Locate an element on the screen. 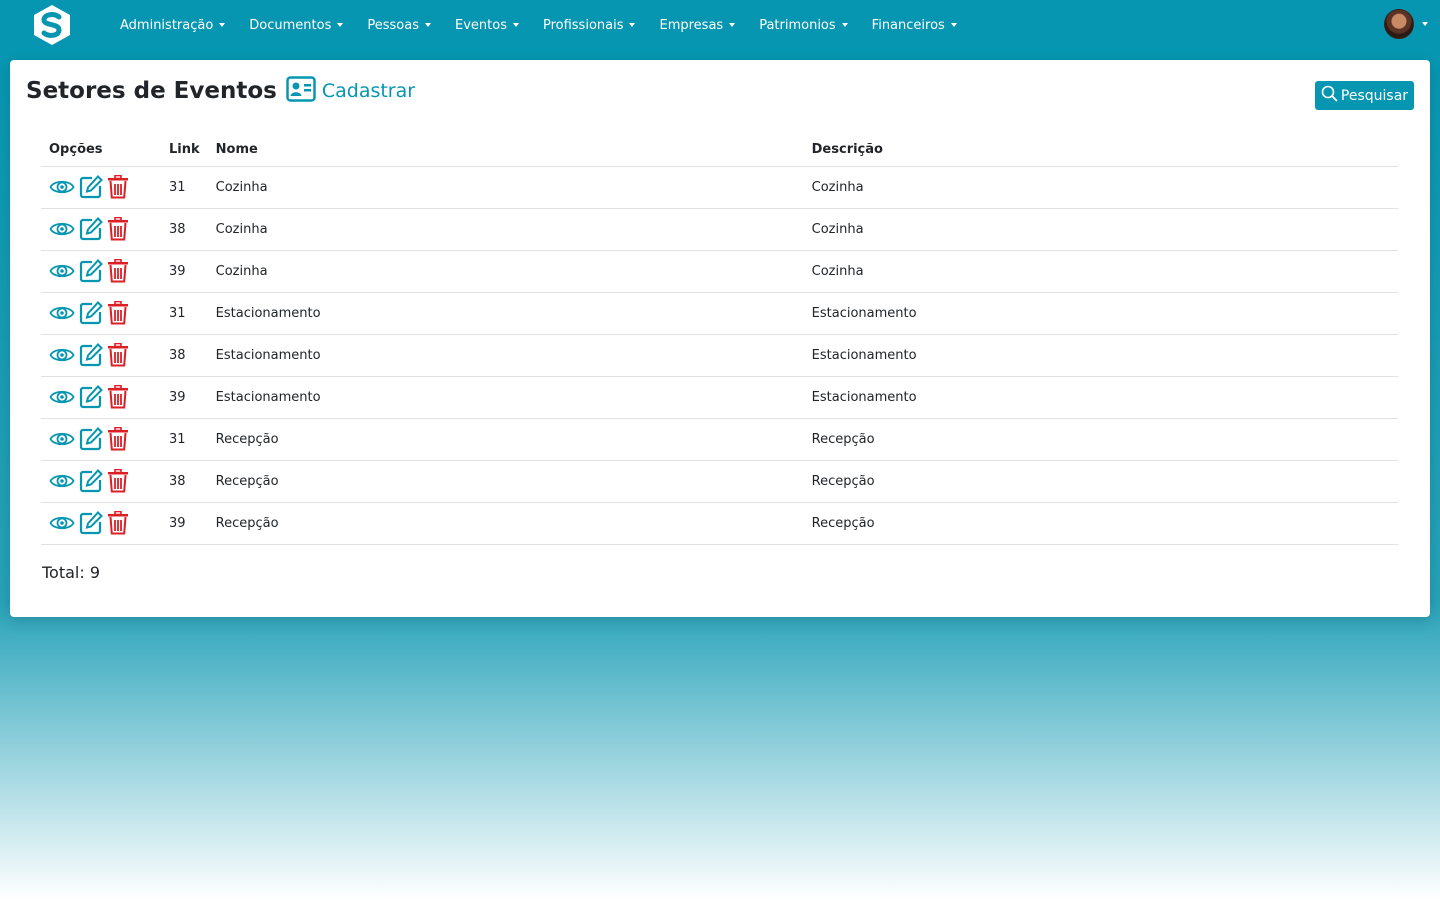 The image size is (1440, 900). table-row: 39 Recepção Recepção is located at coordinates (719, 523).